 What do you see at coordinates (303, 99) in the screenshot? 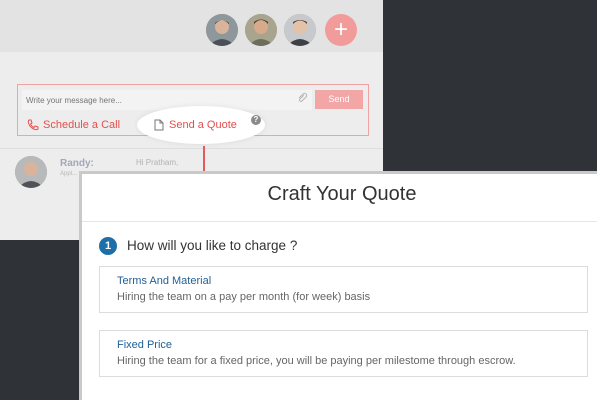
I see `paperclip-icon` at bounding box center [303, 99].